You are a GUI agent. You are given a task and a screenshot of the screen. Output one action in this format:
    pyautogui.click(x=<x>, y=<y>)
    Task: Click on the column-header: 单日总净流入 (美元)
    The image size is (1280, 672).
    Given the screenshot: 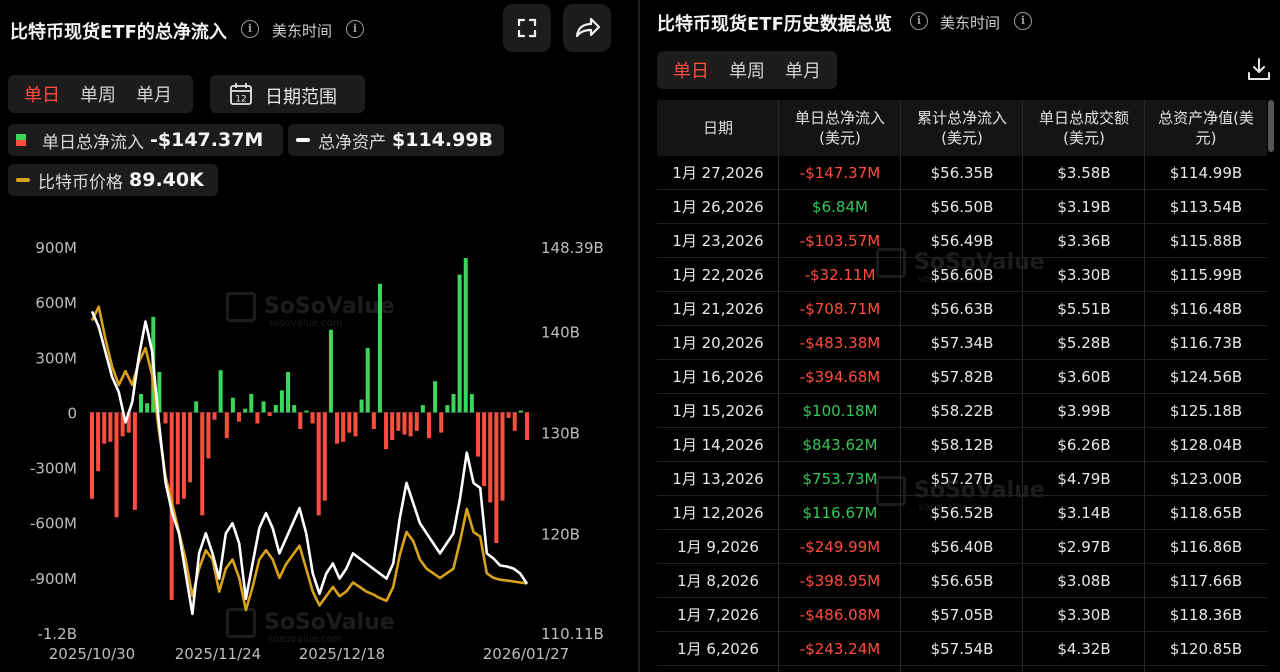 What is the action you would take?
    pyautogui.click(x=840, y=128)
    